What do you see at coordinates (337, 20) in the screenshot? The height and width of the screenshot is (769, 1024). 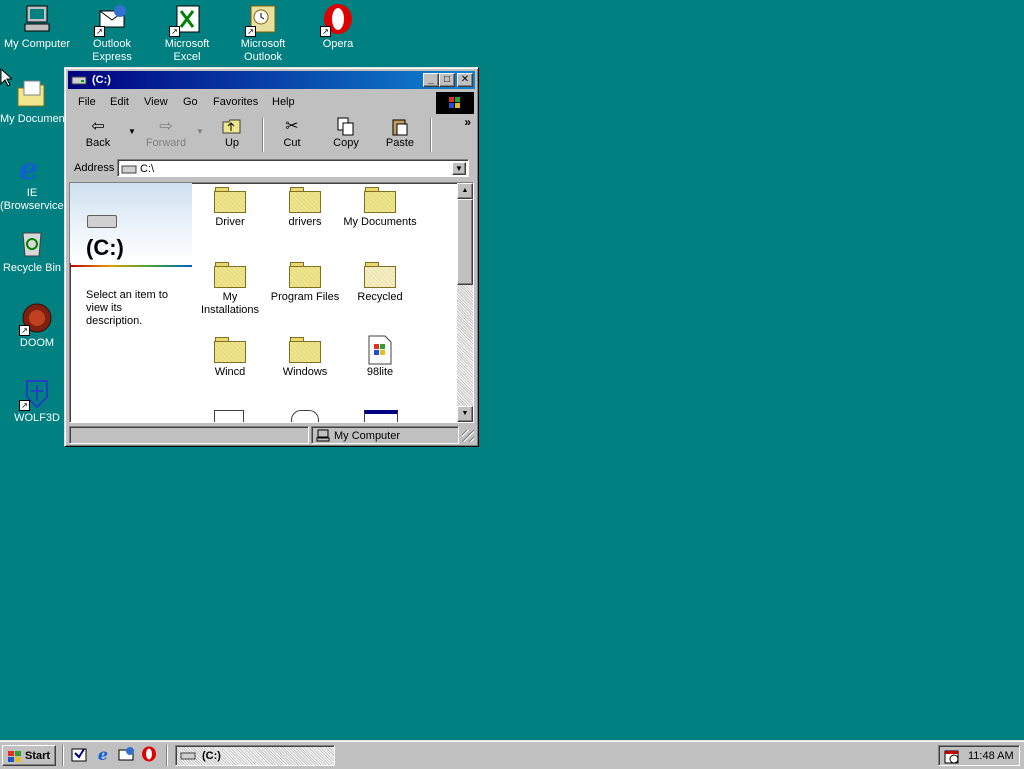 I see `opera-icon: ↗` at bounding box center [337, 20].